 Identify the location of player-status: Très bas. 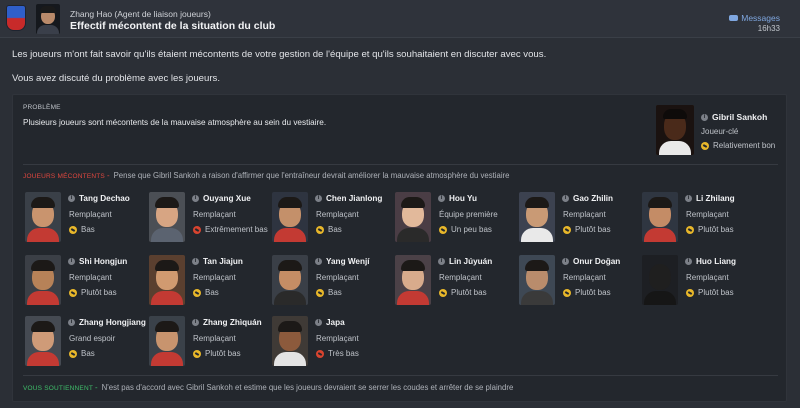
(337, 353).